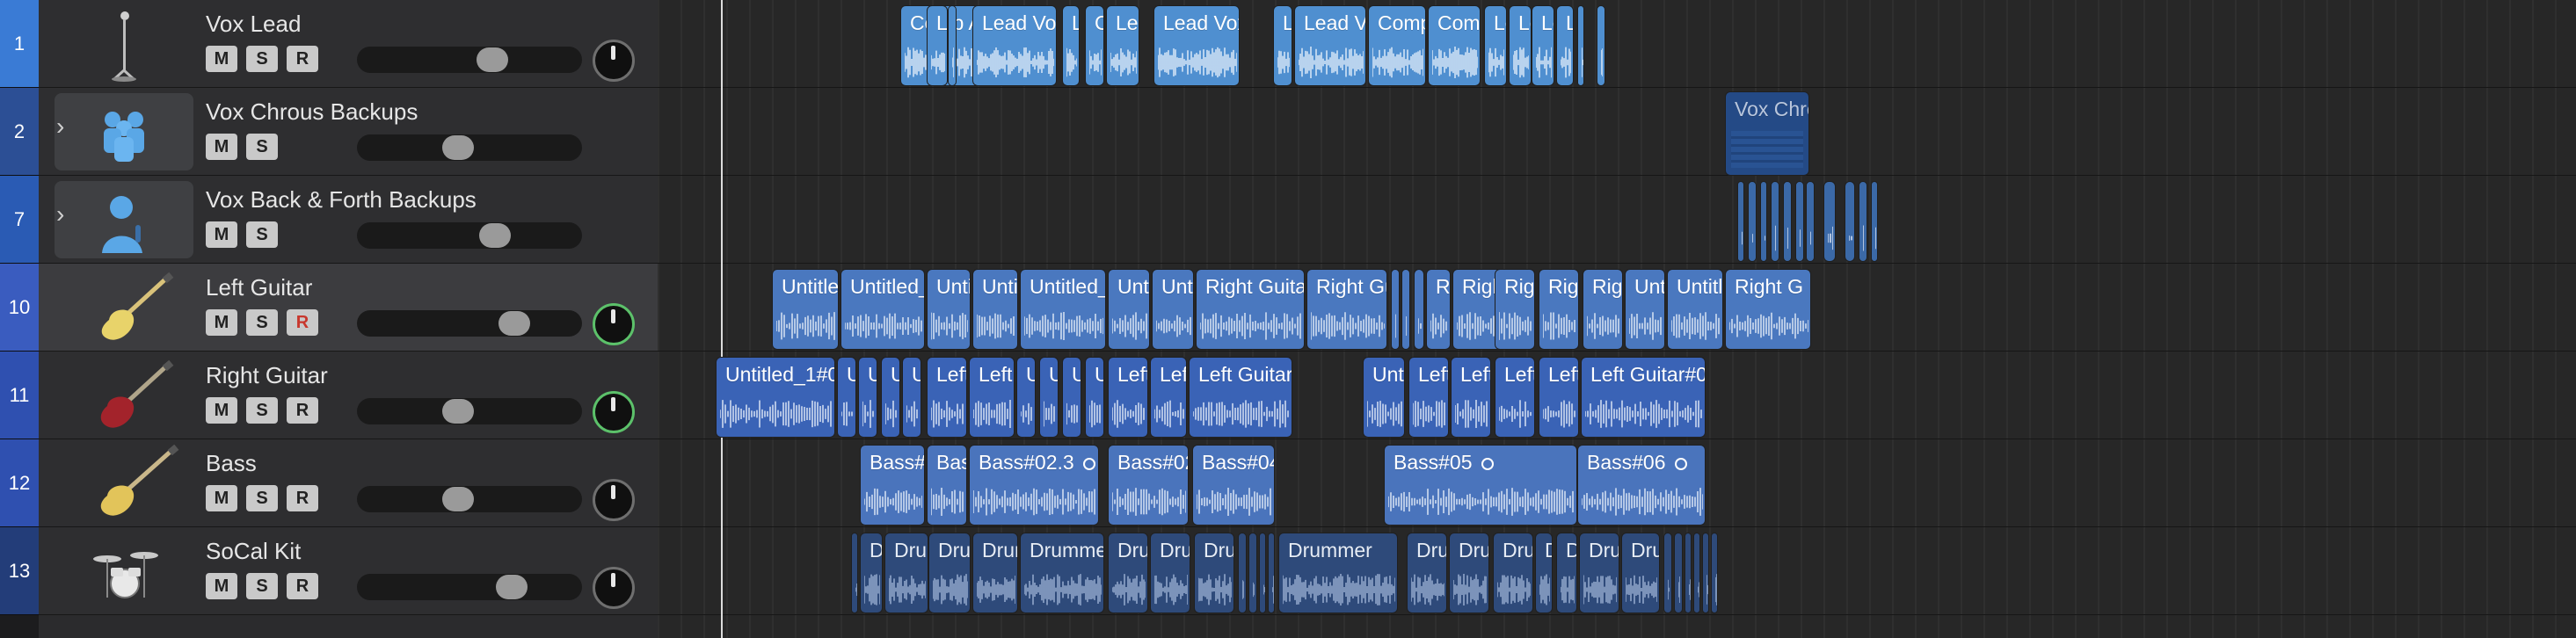 The image size is (2576, 638). What do you see at coordinates (19, 308) in the screenshot?
I see `track-number: 10` at bounding box center [19, 308].